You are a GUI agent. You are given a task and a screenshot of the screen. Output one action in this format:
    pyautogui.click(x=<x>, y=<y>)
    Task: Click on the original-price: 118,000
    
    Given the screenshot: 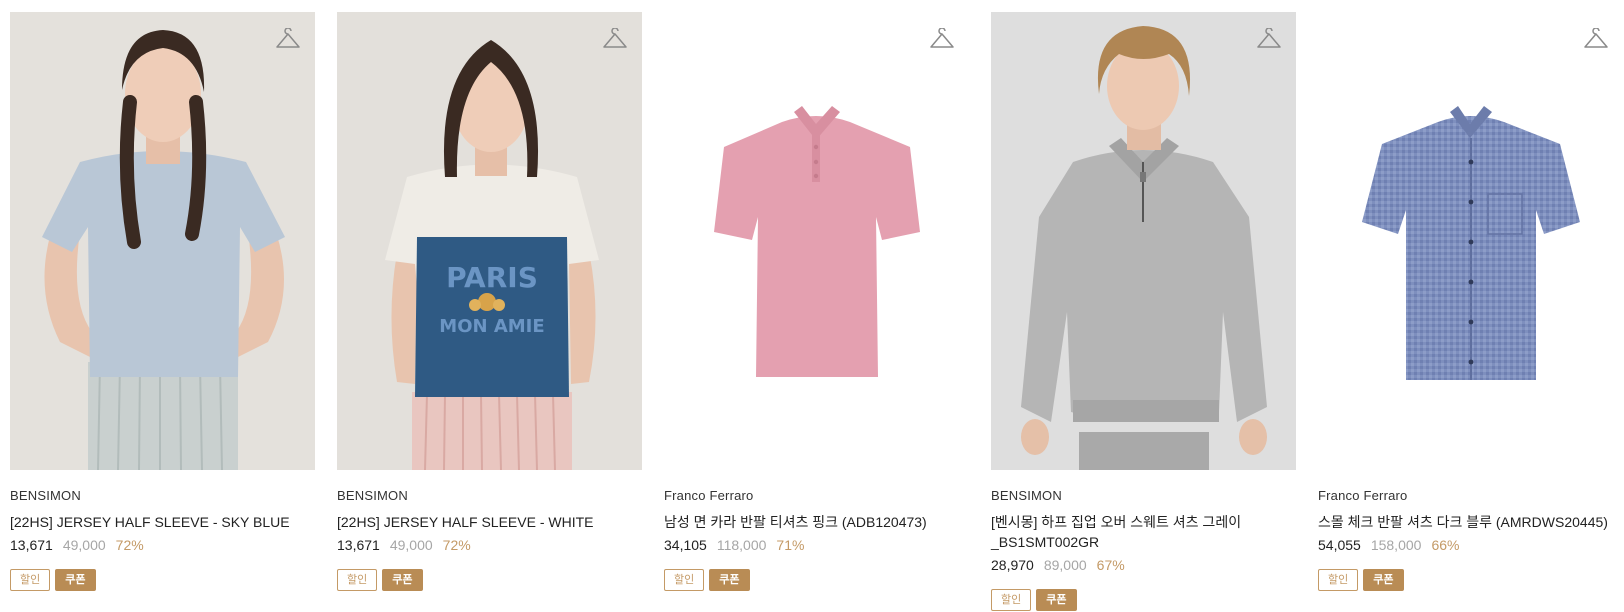 What is the action you would take?
    pyautogui.click(x=741, y=545)
    